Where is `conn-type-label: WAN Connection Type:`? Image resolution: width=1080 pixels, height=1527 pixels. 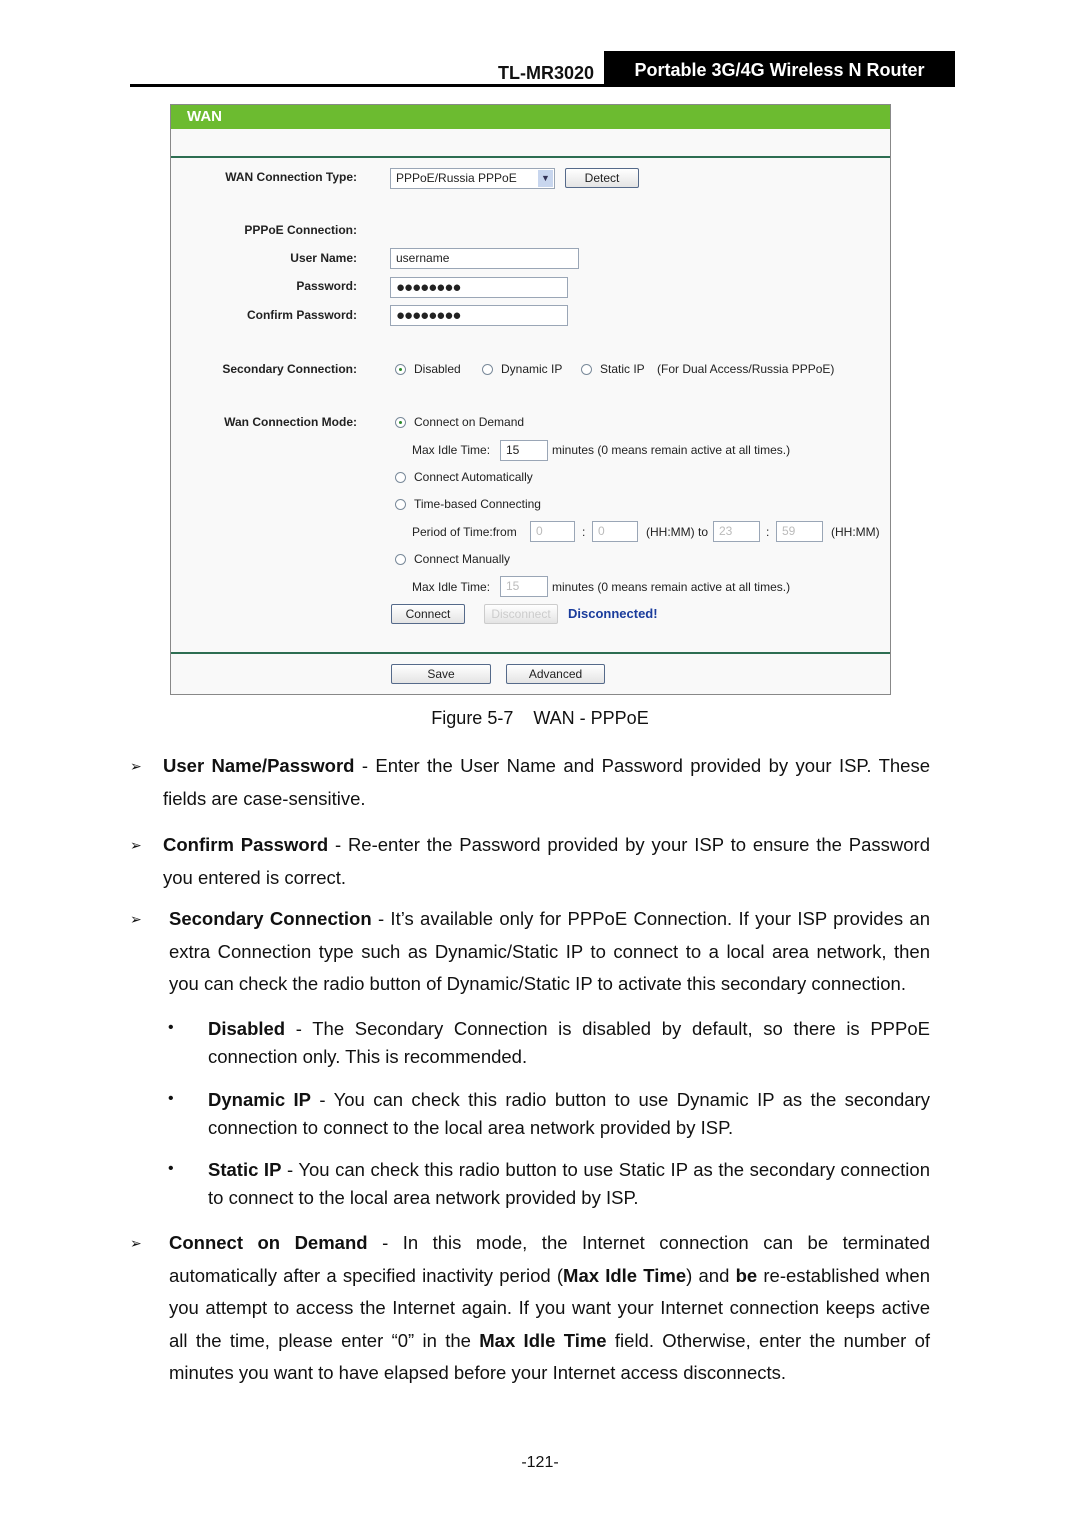 conn-type-label: WAN Connection Type: is located at coordinates (291, 177).